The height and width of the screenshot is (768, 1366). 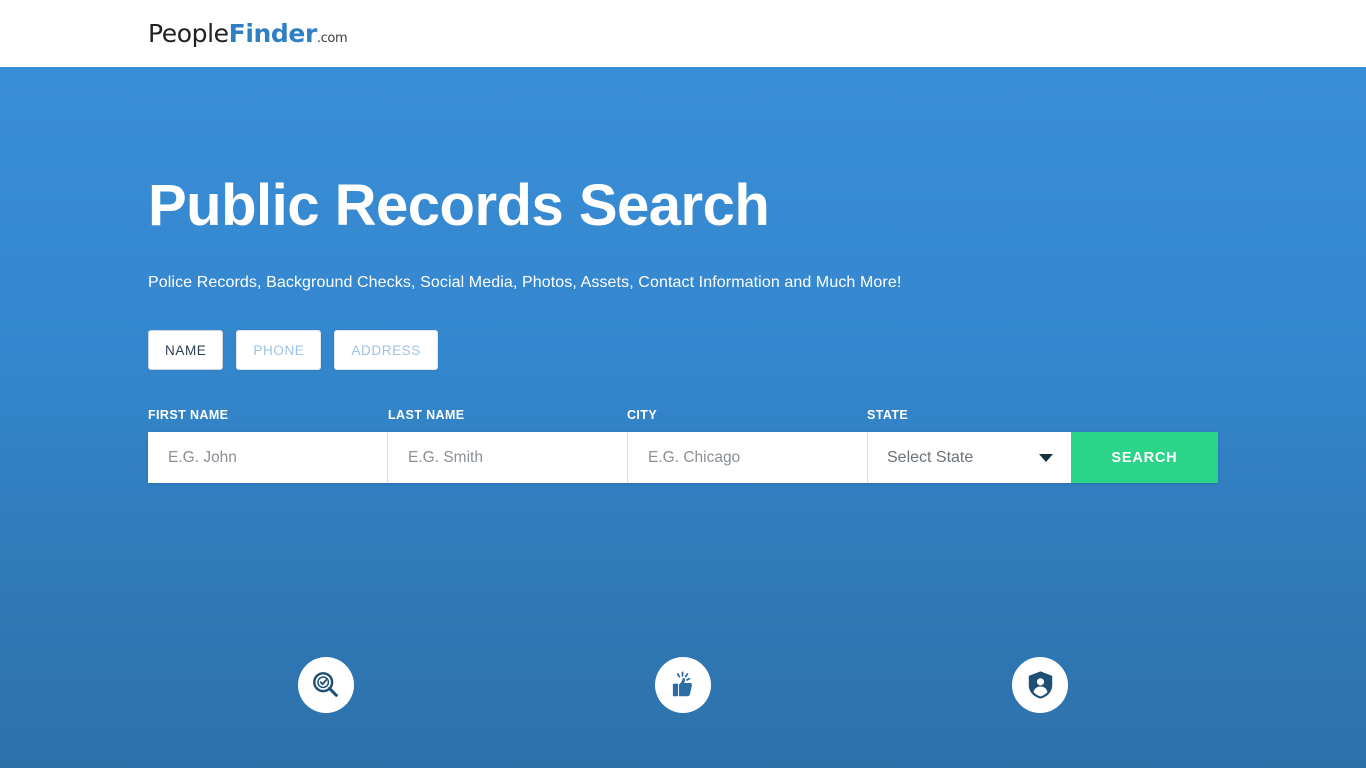 What do you see at coordinates (1144, 457) in the screenshot?
I see `search-button: SEARCH` at bounding box center [1144, 457].